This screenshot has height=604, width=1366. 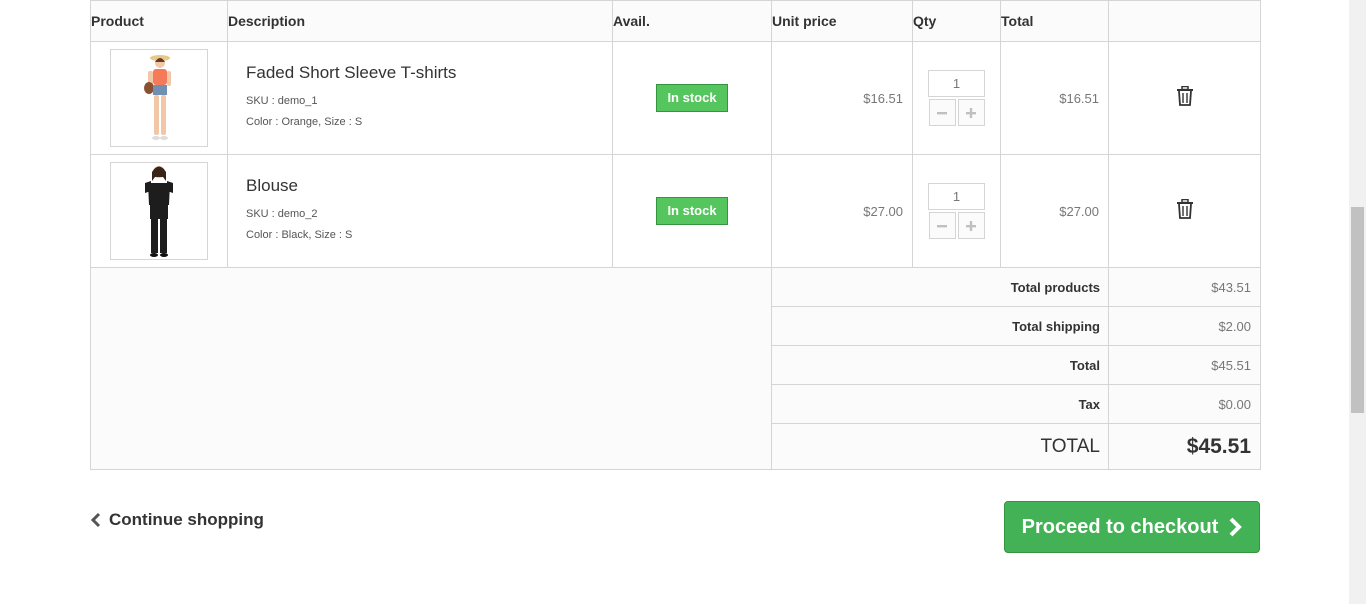 What do you see at coordinates (842, 21) in the screenshot?
I see `header-unit-price: Unit price` at bounding box center [842, 21].